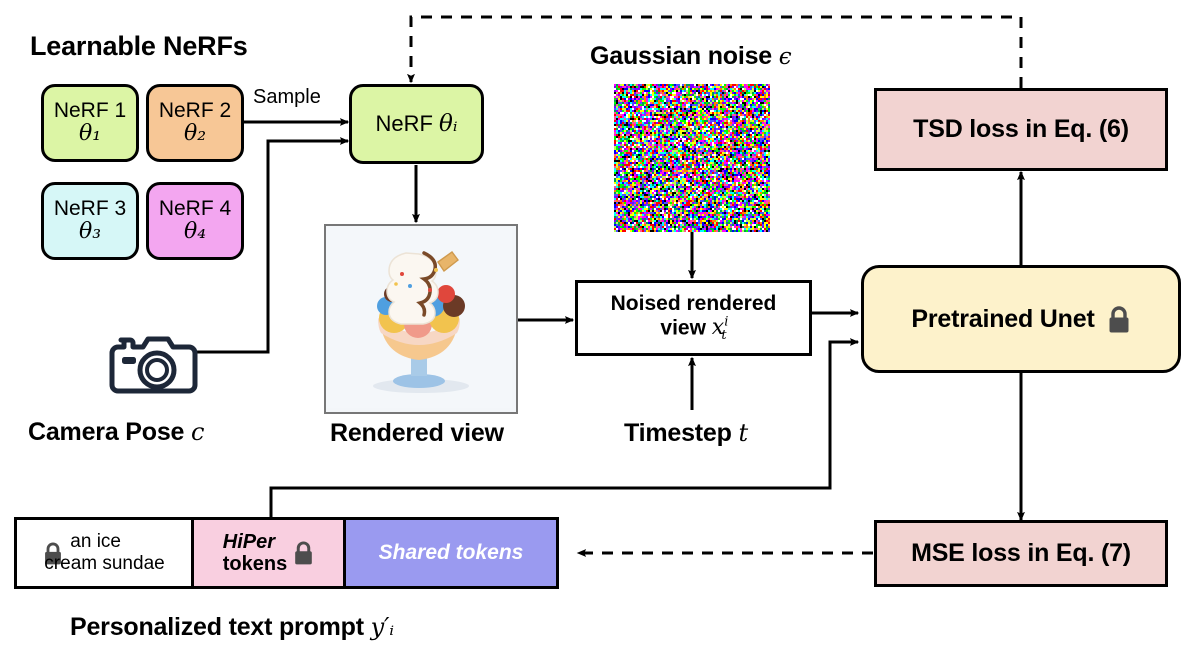 The height and width of the screenshot is (668, 1200). What do you see at coordinates (681, 56) in the screenshot?
I see `gaussian-noise-text: Gaussian noise` at bounding box center [681, 56].